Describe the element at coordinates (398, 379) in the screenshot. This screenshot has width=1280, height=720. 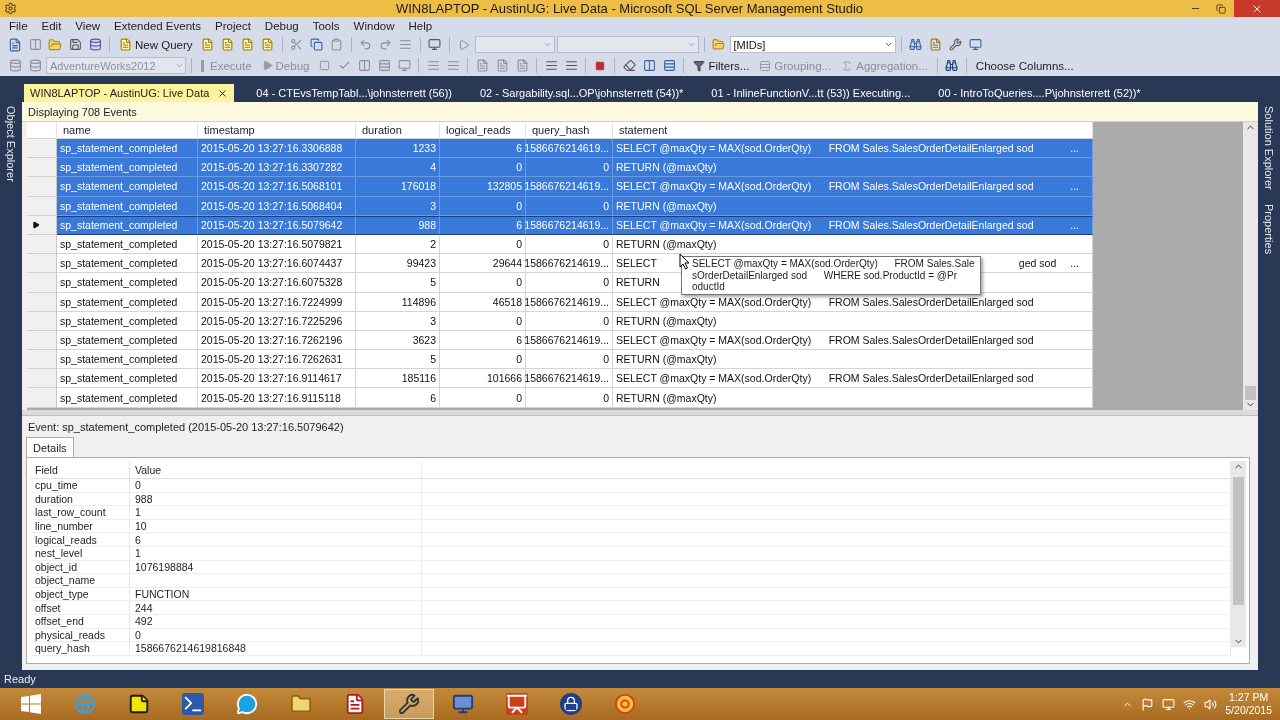
I see `table-cell: 185116` at that location.